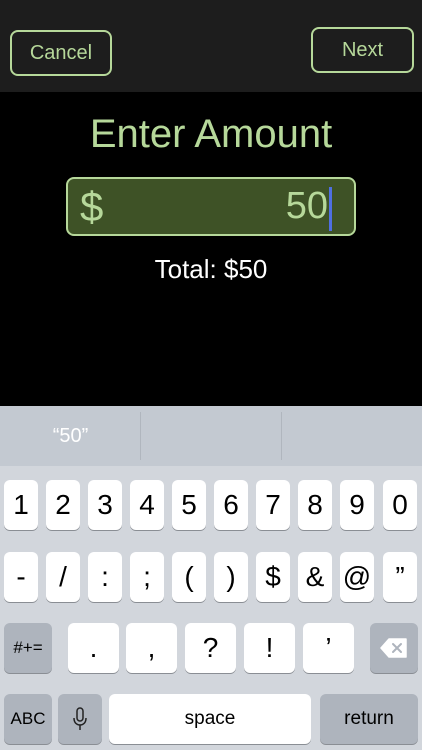 The width and height of the screenshot is (422, 750). What do you see at coordinates (231, 505) in the screenshot?
I see `key-6: 6` at bounding box center [231, 505].